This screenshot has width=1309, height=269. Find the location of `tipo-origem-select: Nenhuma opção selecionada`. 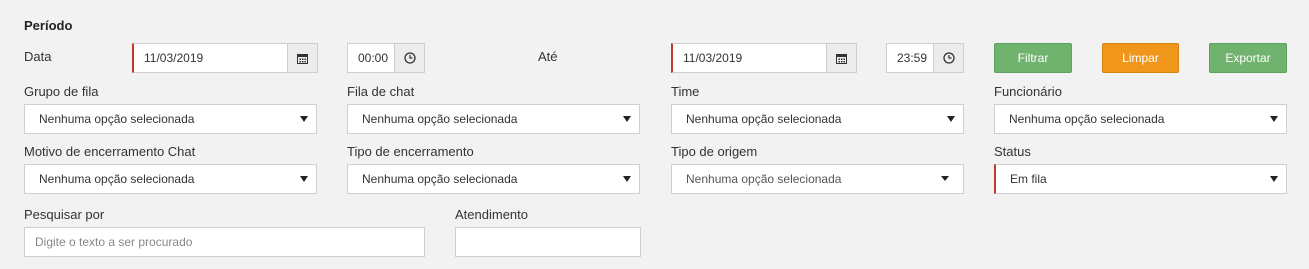

tipo-origem-select: Nenhuma opção selecionada is located at coordinates (817, 179).